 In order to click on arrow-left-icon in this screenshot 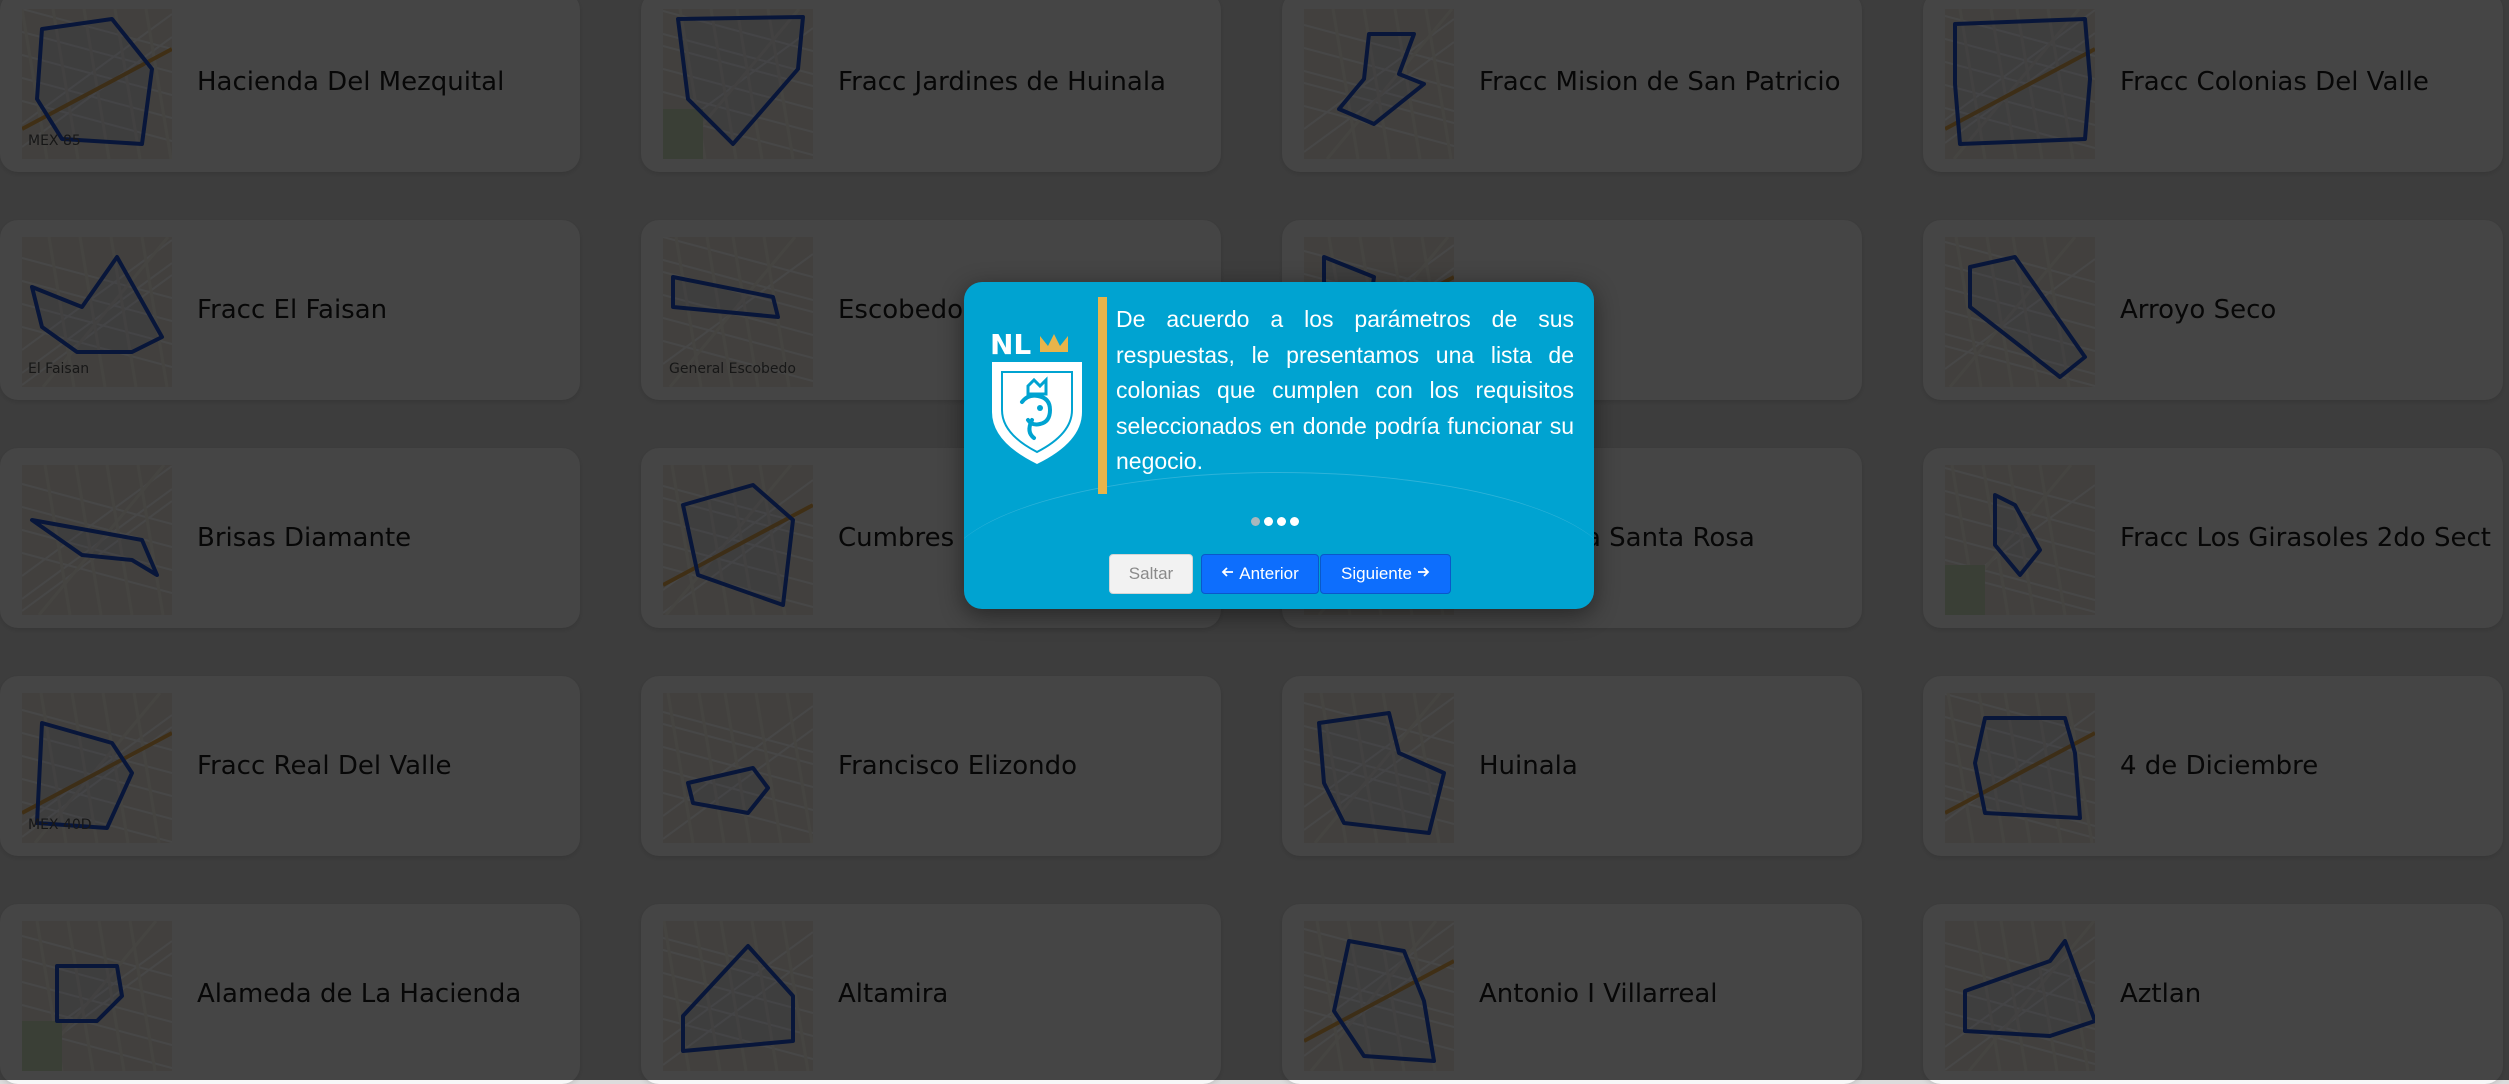, I will do `click(1228, 574)`.